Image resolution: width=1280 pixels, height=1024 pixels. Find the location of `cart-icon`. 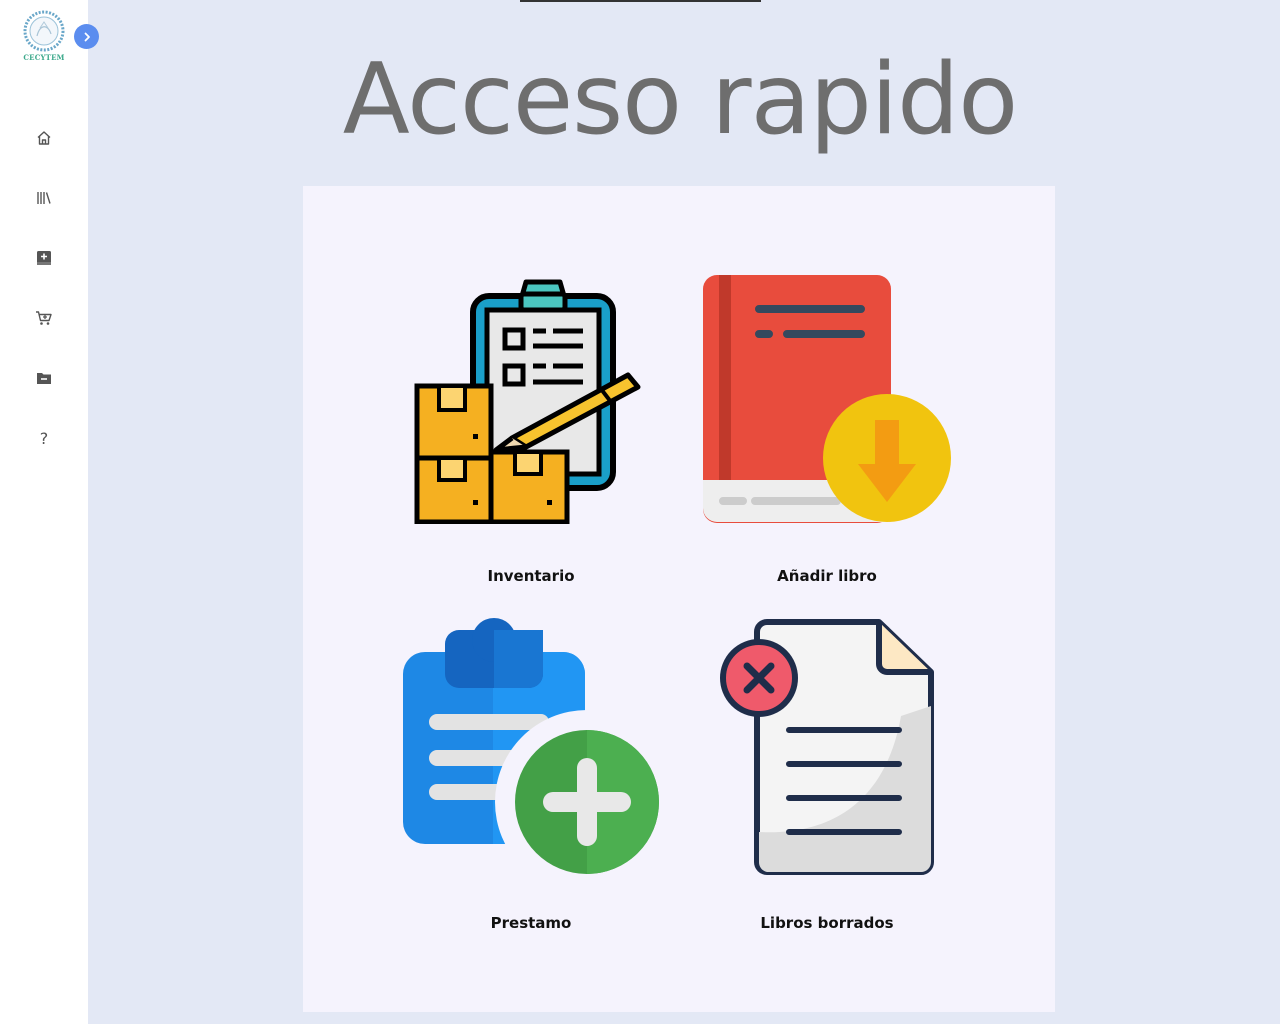

cart-icon is located at coordinates (44, 318).